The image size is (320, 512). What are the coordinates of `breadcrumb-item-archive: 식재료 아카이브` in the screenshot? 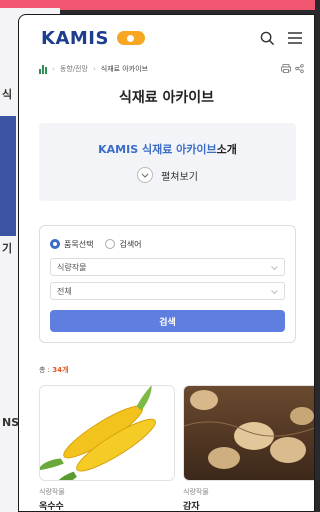 It's located at (124, 69).